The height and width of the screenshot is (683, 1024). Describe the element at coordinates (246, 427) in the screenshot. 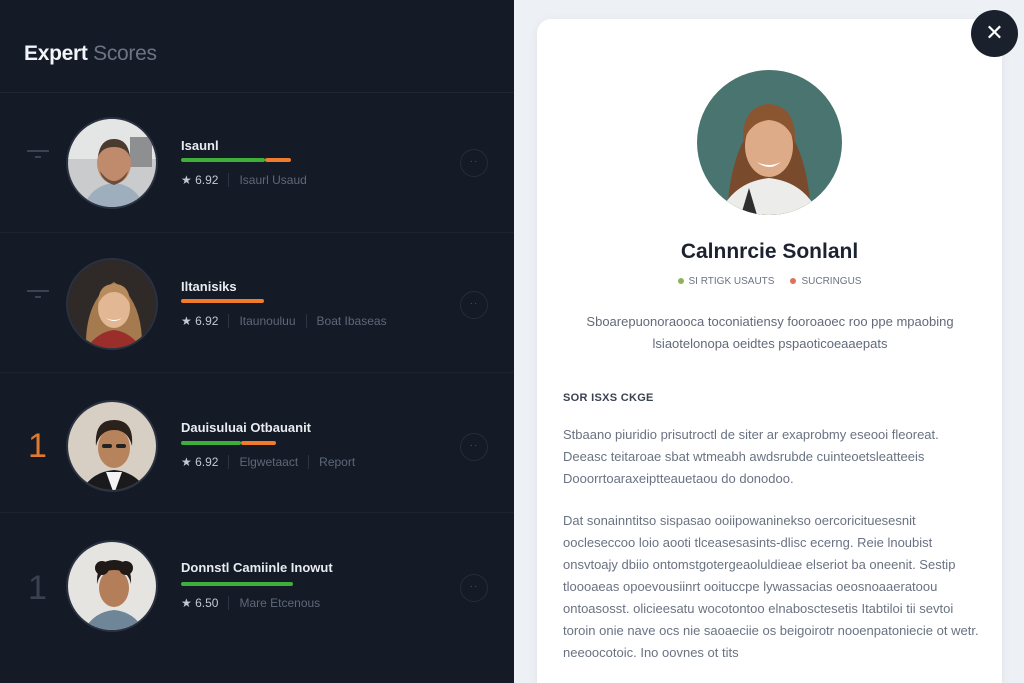

I see `expert-name: Dauisuluai Otbauanit` at that location.